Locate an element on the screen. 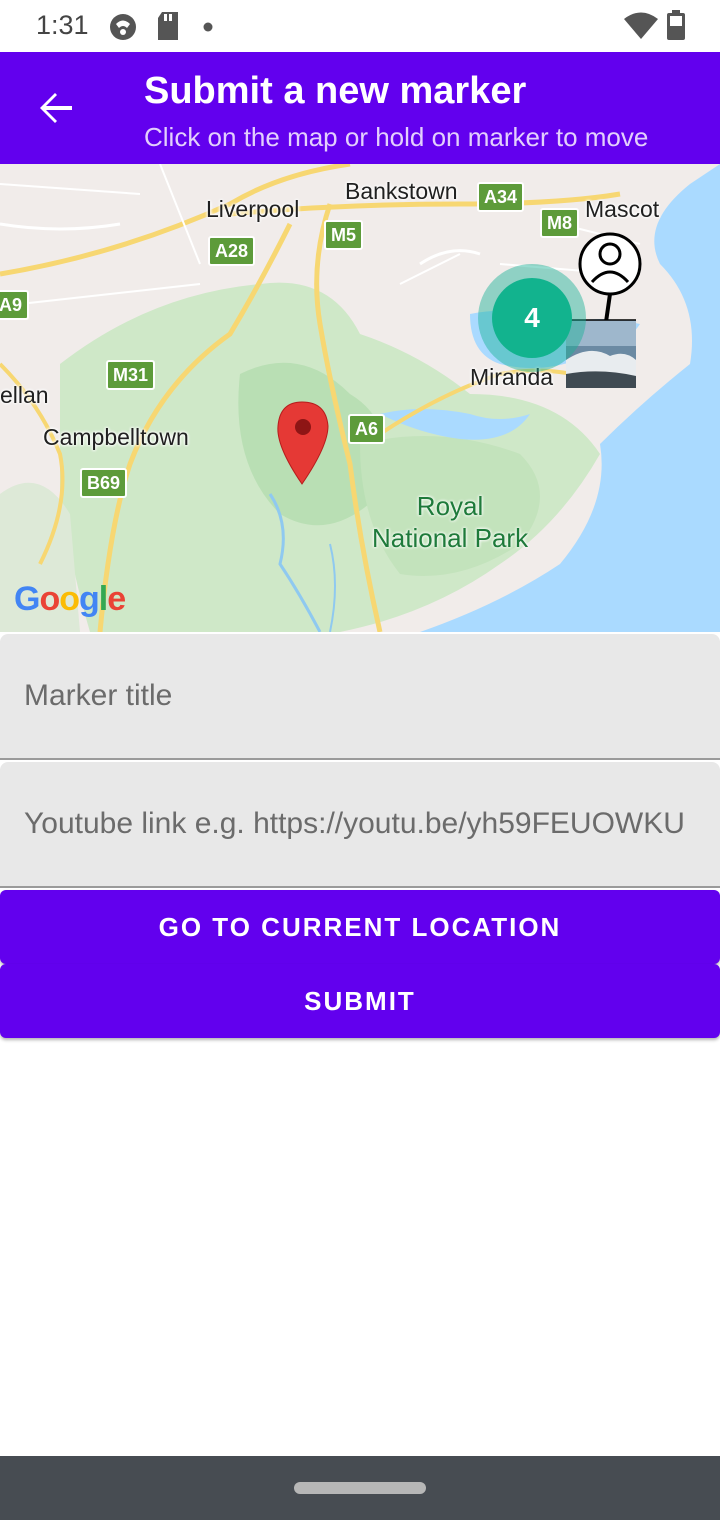 The width and height of the screenshot is (720, 1520). arrow-back-icon is located at coordinates (56, 108).